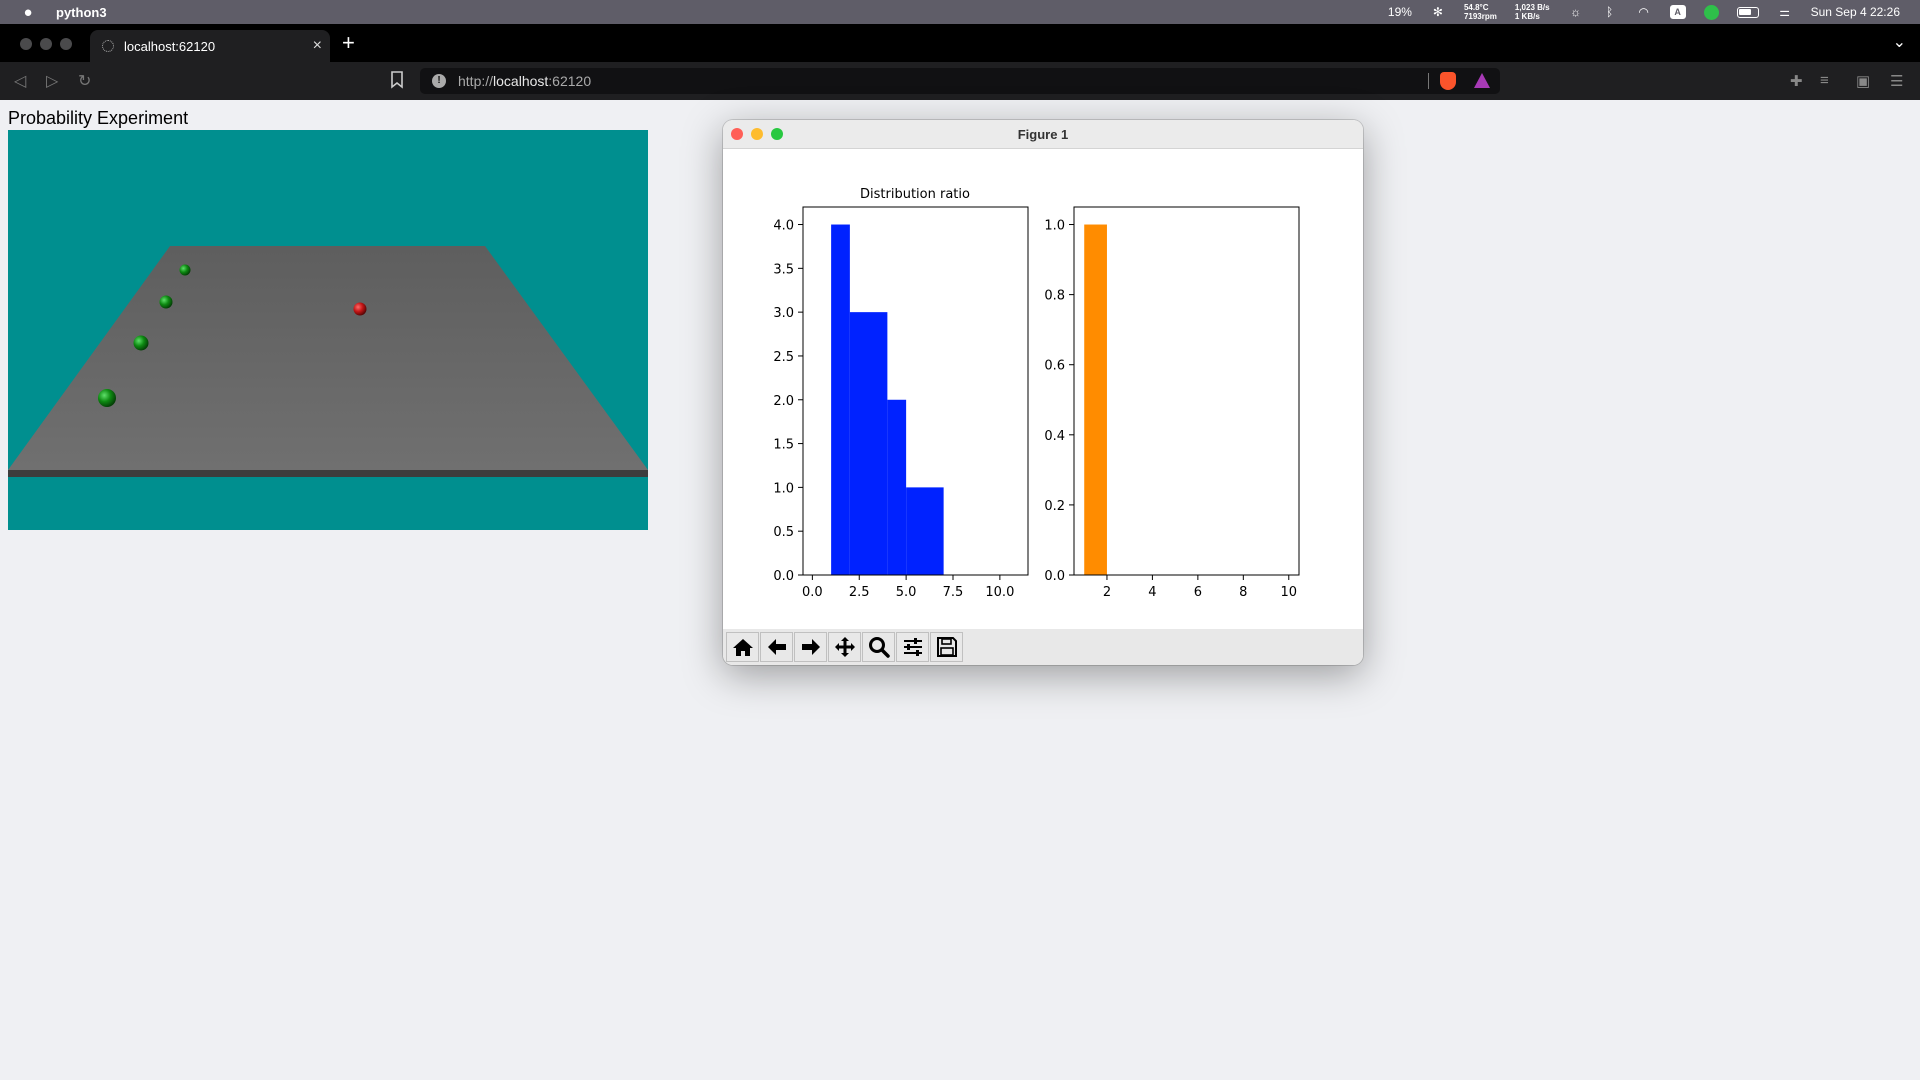  Describe the element at coordinates (1480, 16) in the screenshot. I see `fan-speed: 7193rpm` at that location.